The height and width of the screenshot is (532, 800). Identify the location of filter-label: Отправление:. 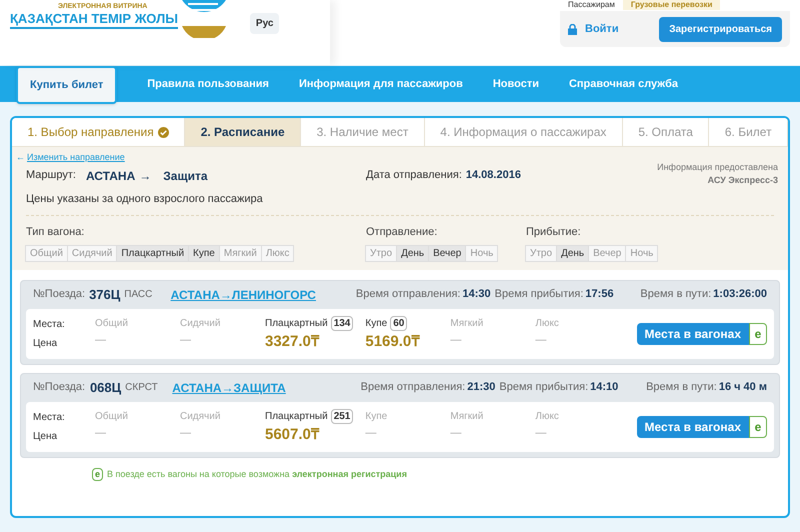
(402, 232).